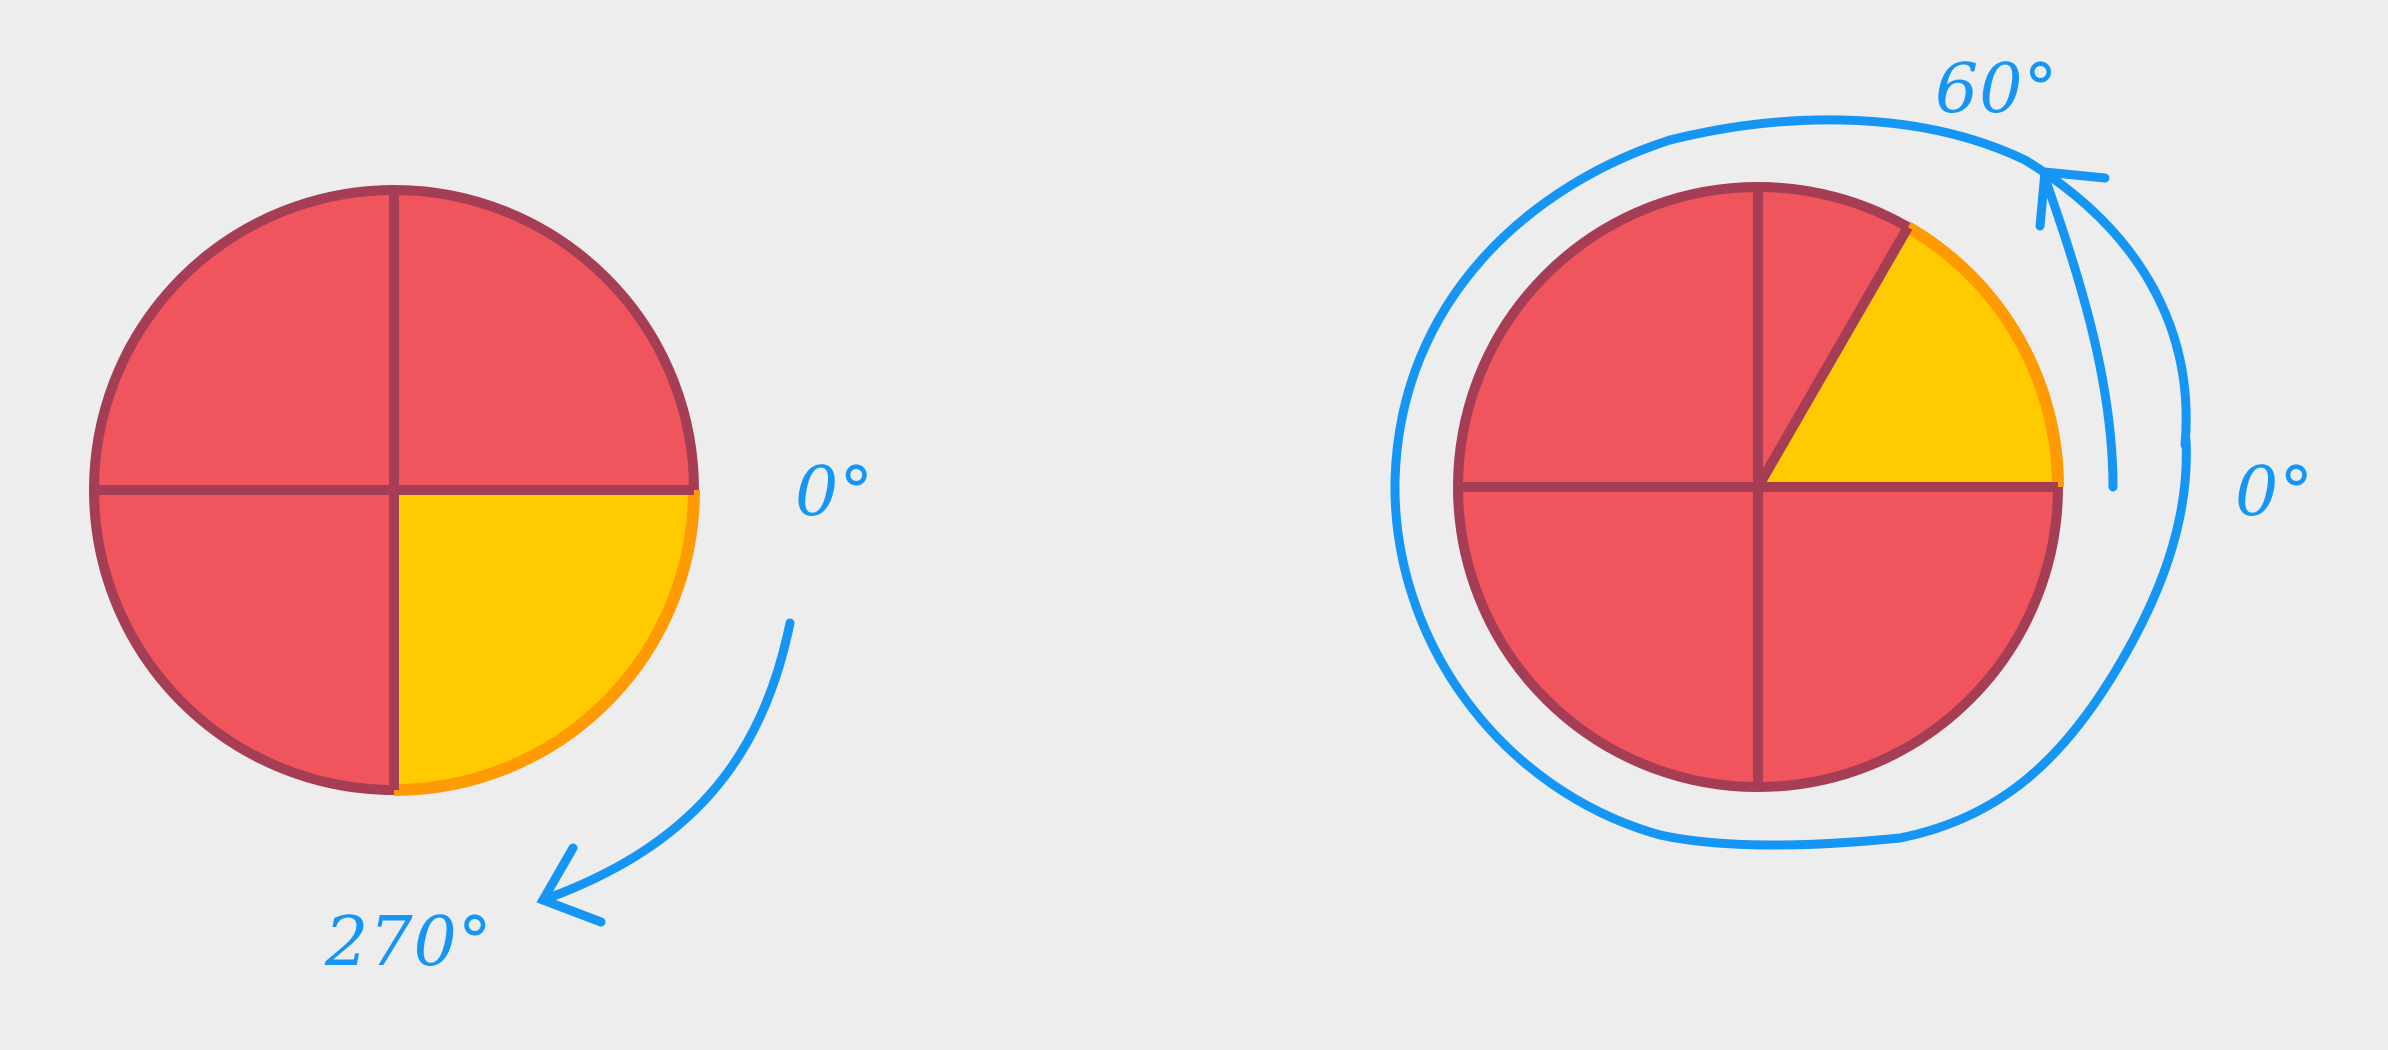 The image size is (2388, 1050). What do you see at coordinates (1997, 89) in the screenshot?
I see `right-end-angle-label: 60°` at bounding box center [1997, 89].